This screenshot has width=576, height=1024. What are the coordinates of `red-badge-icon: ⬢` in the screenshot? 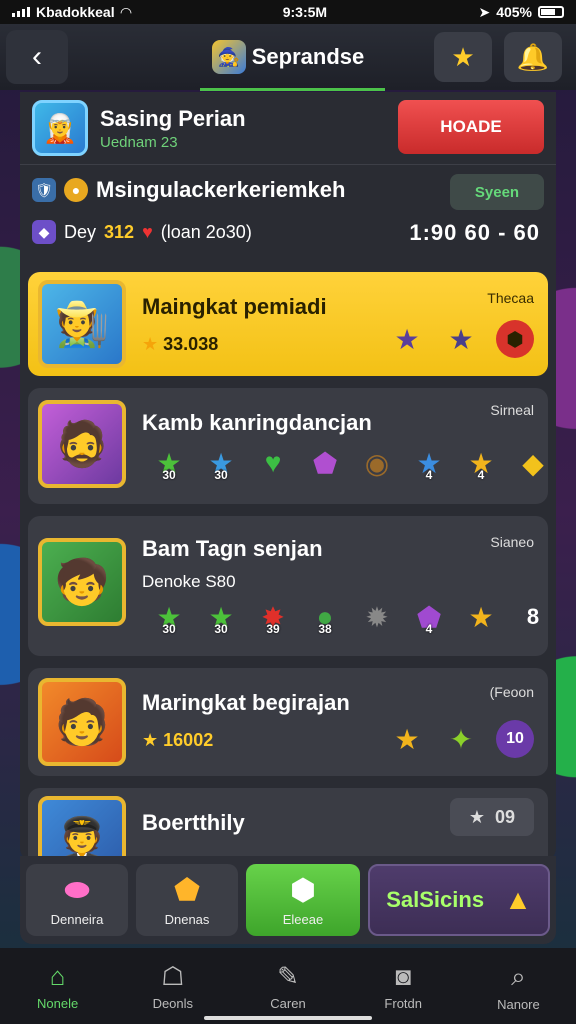 It's located at (515, 339).